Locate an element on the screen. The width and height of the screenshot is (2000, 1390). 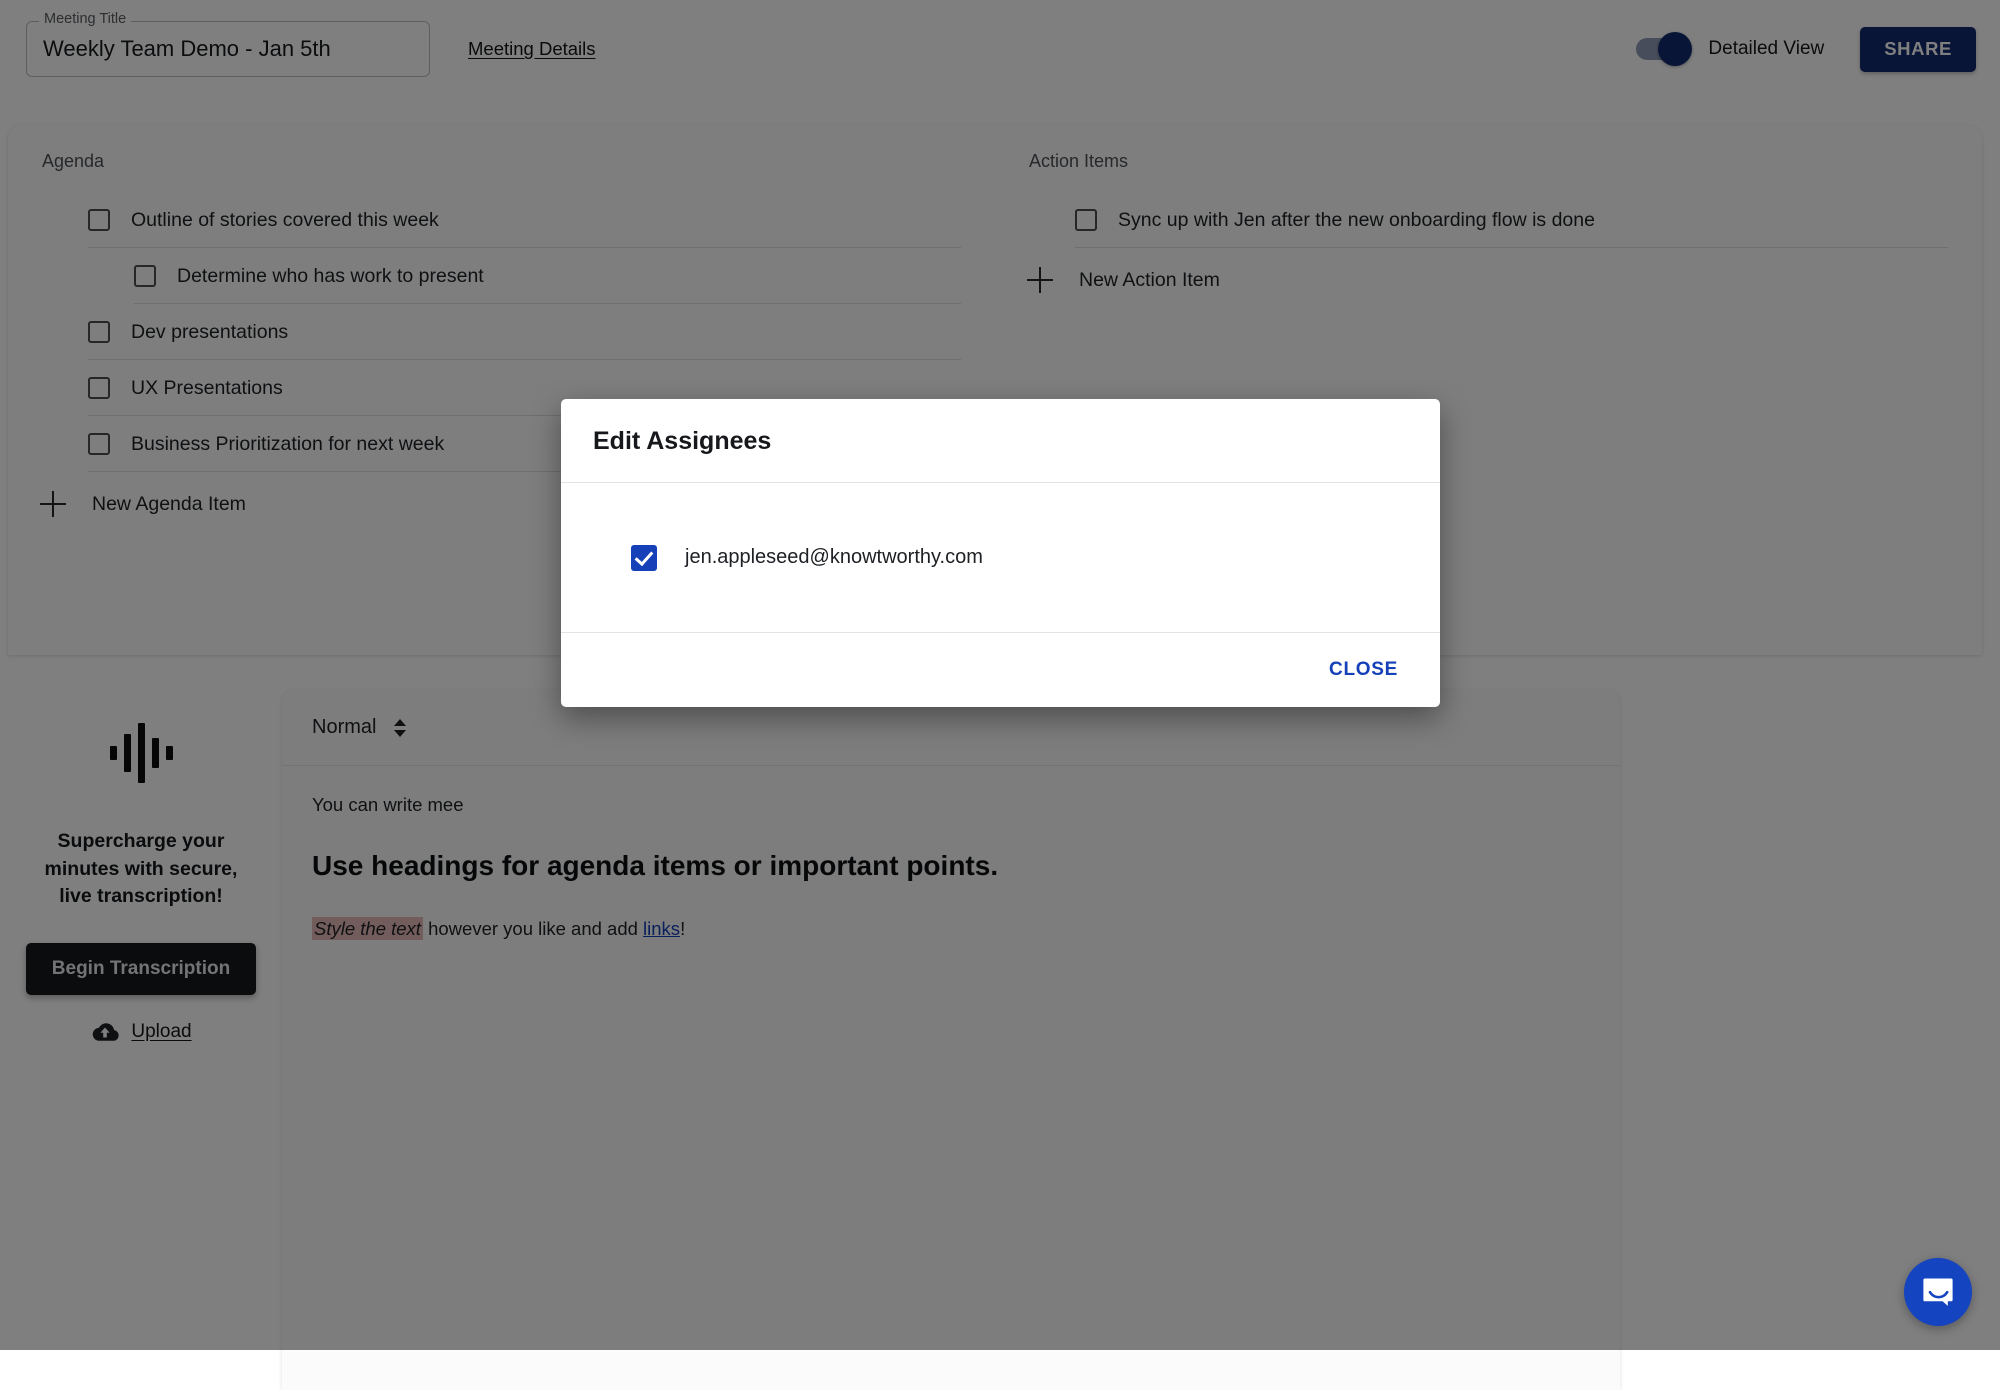
assignee-email: jen.appleseed@knowtworthy.com is located at coordinates (834, 557).